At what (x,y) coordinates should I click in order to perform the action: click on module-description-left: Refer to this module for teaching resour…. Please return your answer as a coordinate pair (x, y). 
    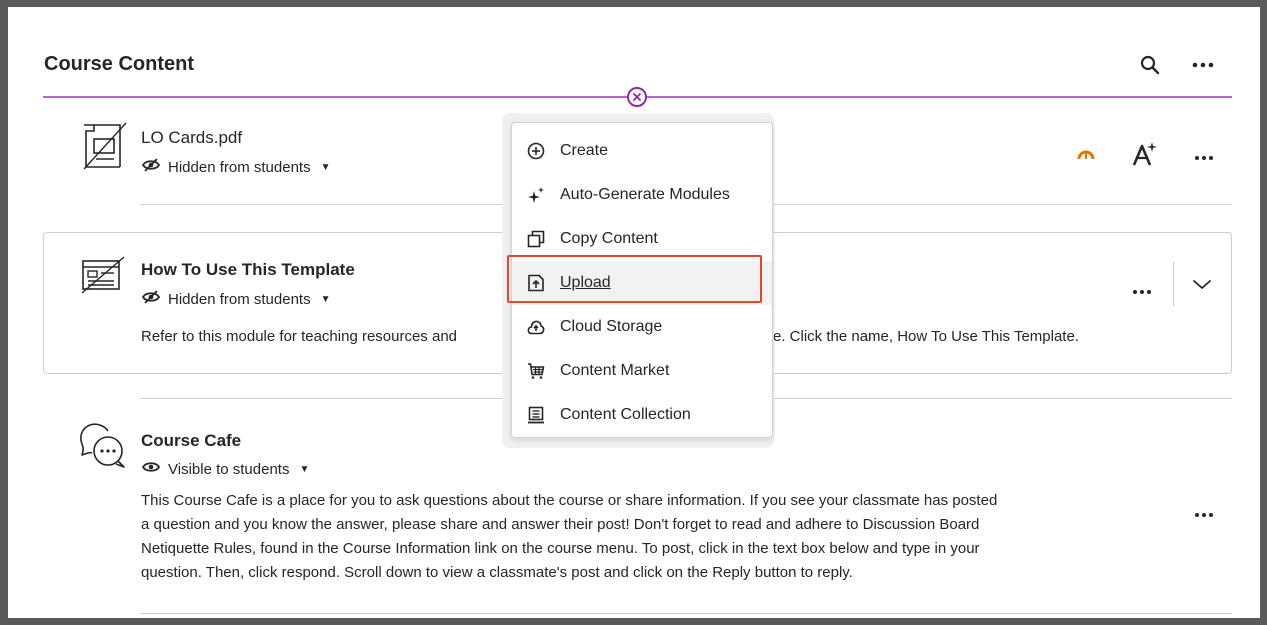
    Looking at the image, I should click on (299, 336).